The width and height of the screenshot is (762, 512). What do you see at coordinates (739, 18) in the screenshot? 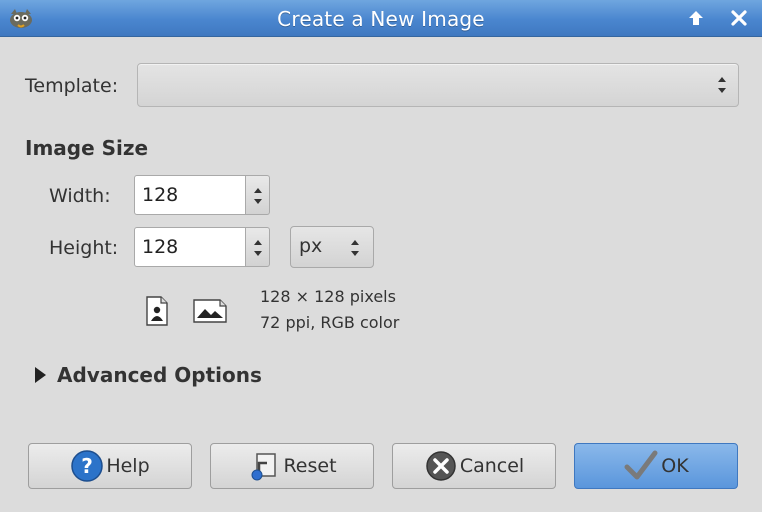
I see `close-icon` at bounding box center [739, 18].